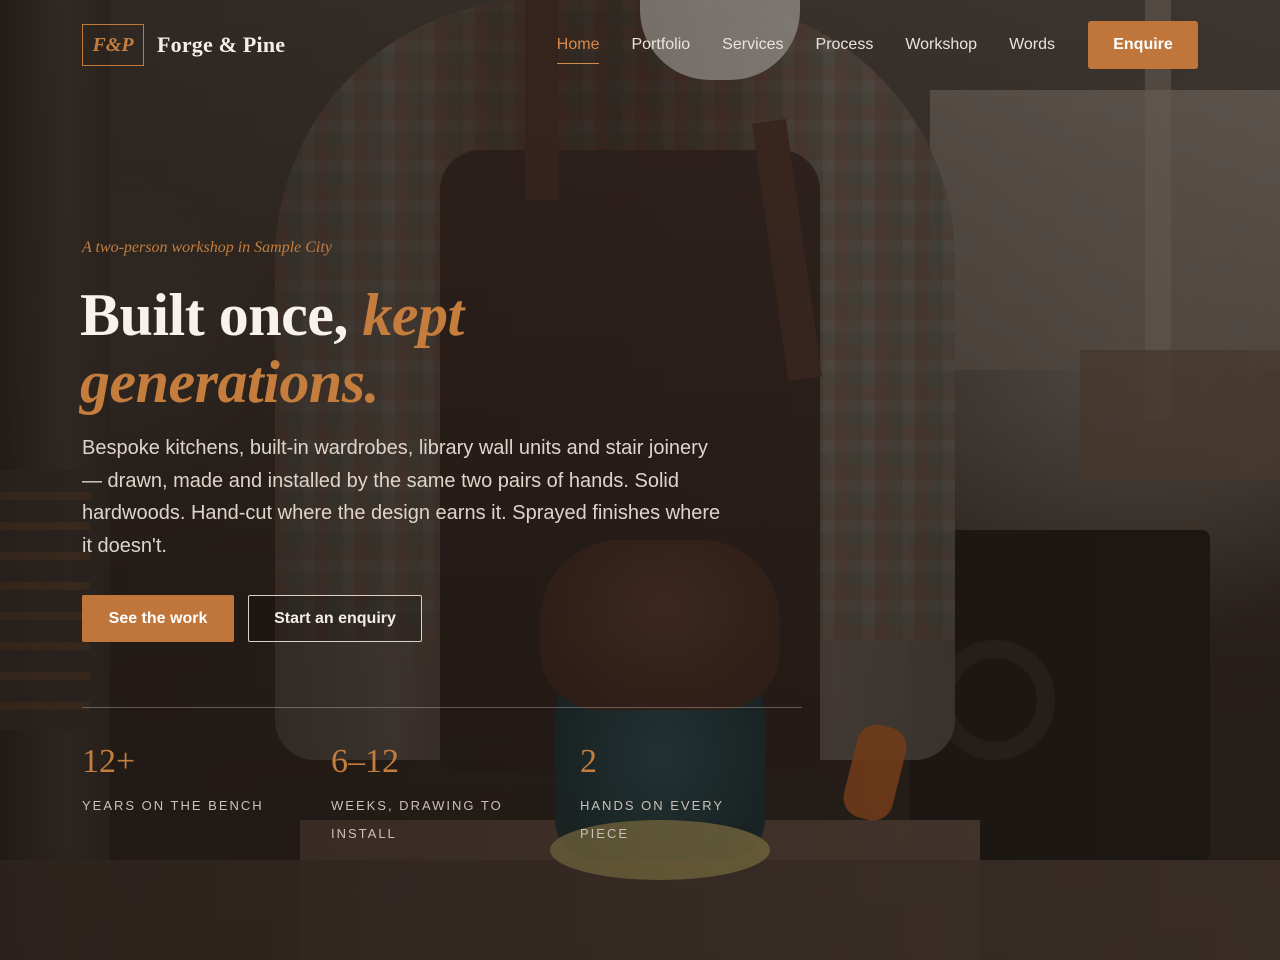 This screenshot has height=960, width=1280. I want to click on stat-value: 6–12, so click(365, 761).